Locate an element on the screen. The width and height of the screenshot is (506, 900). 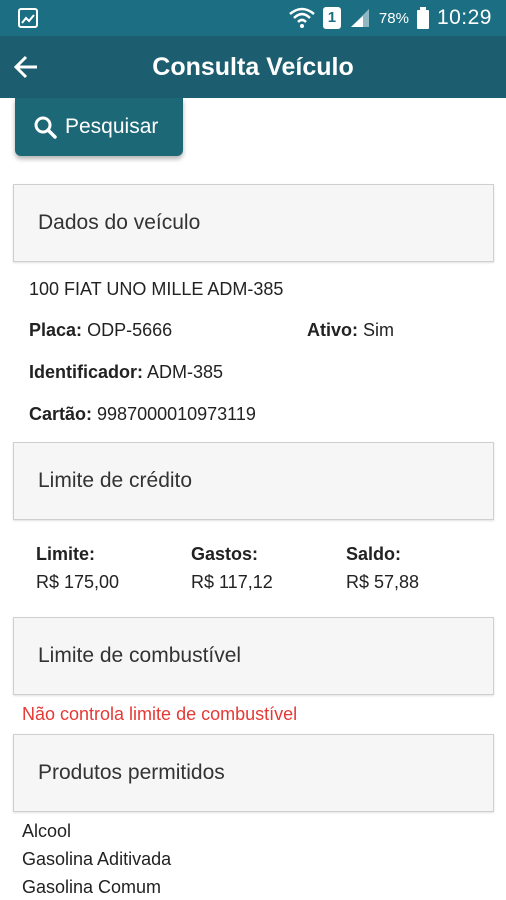
limit-value: R$ 175,00 is located at coordinates (78, 582).